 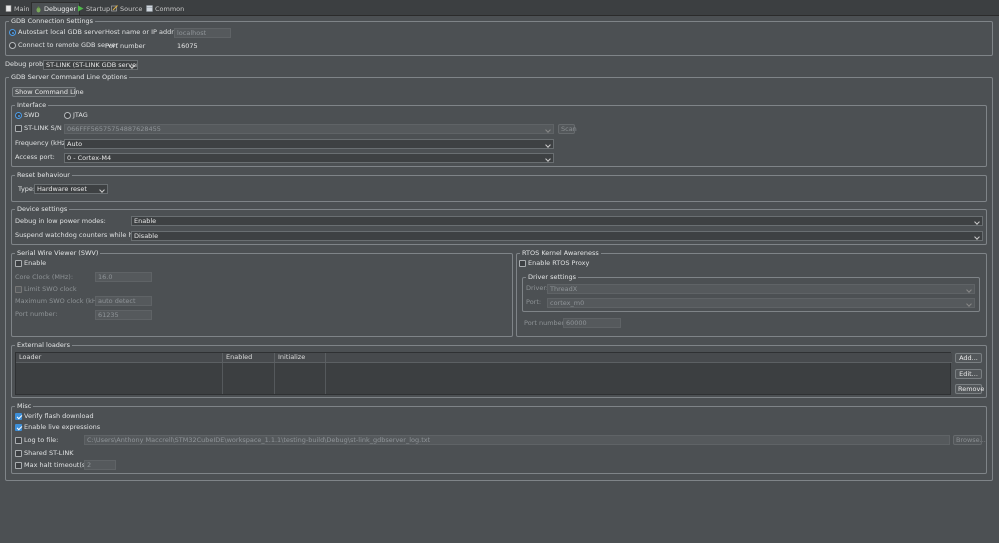 I want to click on low-power-label: Debug in low power modes:, so click(x=60, y=221).